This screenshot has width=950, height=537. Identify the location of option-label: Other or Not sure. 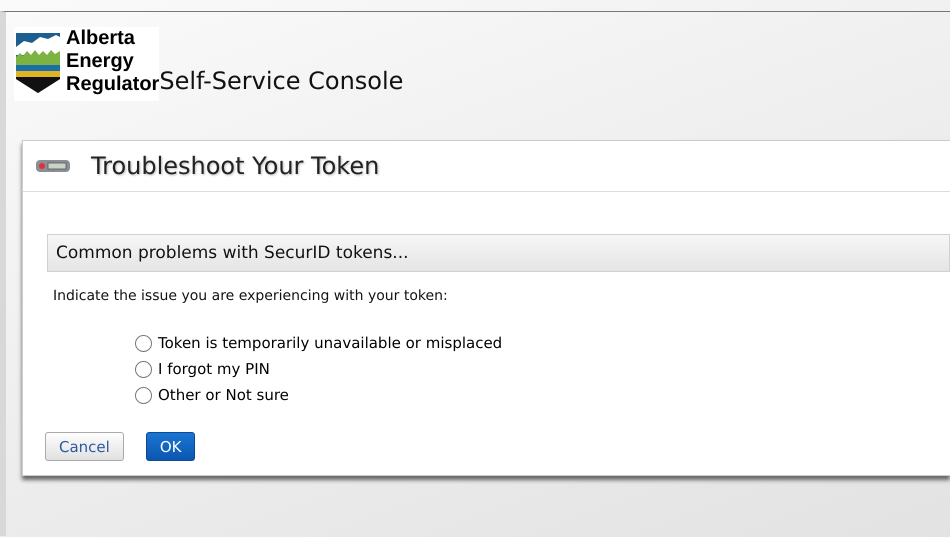
(223, 395).